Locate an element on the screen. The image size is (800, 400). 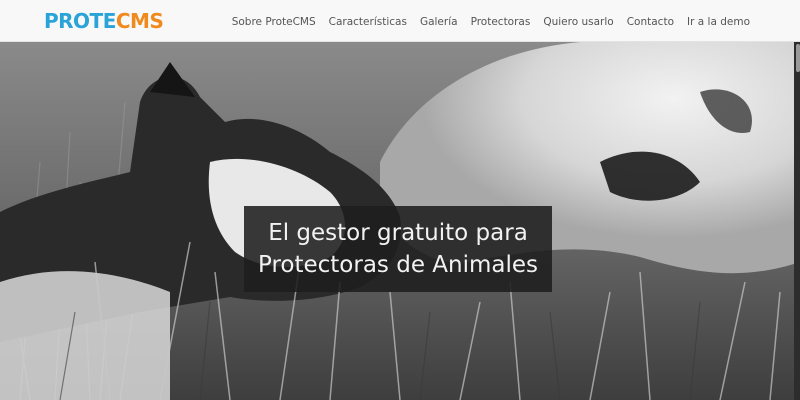
nav-item-caracteristicas: Características is located at coordinates (368, 21).